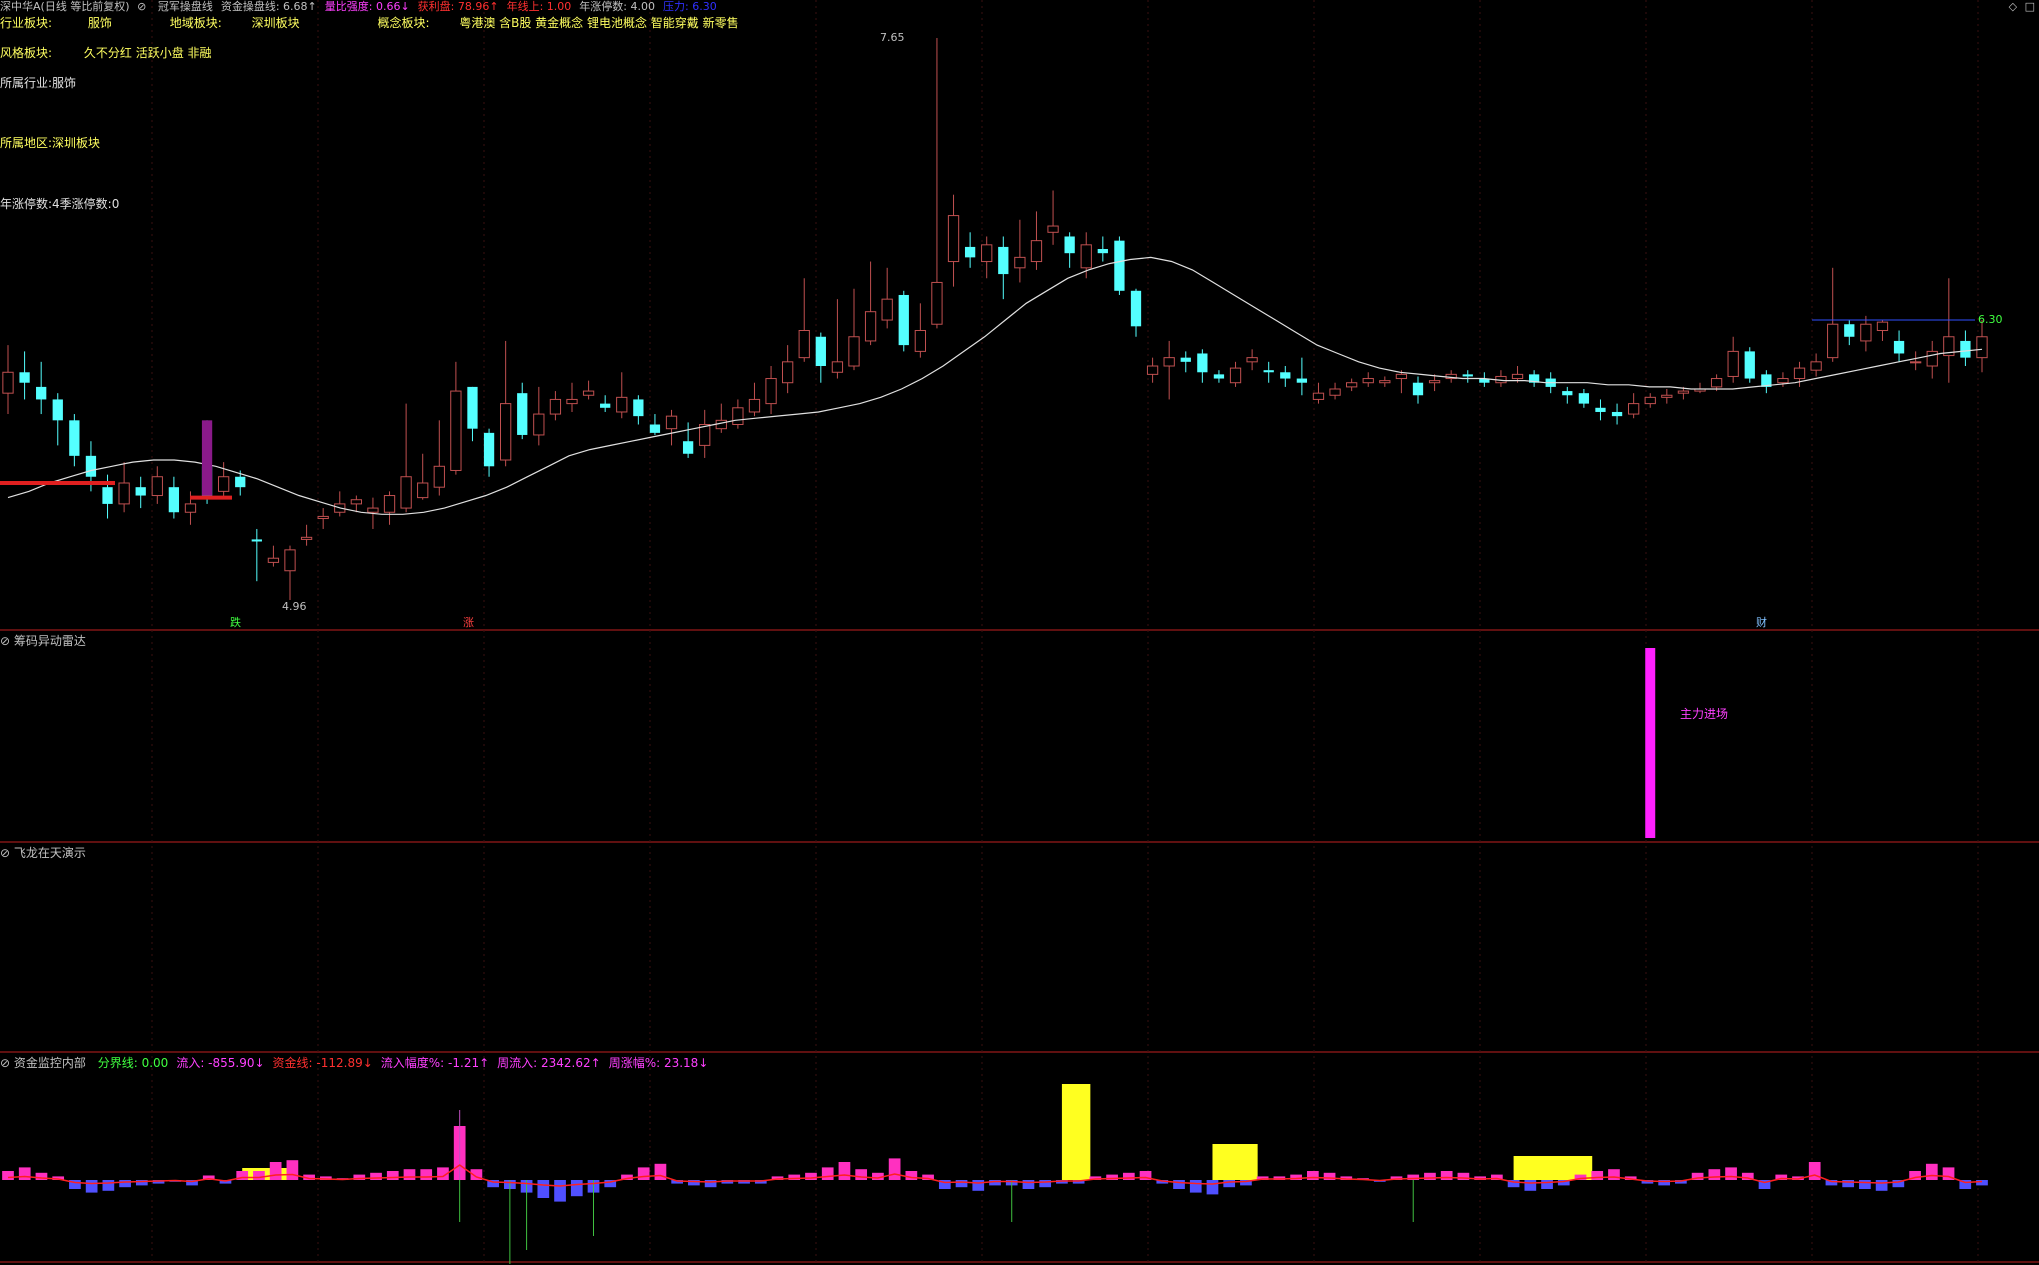 The height and width of the screenshot is (1265, 2039). Describe the element at coordinates (141, 6) in the screenshot. I see `collapse-icon: ⊘` at that location.